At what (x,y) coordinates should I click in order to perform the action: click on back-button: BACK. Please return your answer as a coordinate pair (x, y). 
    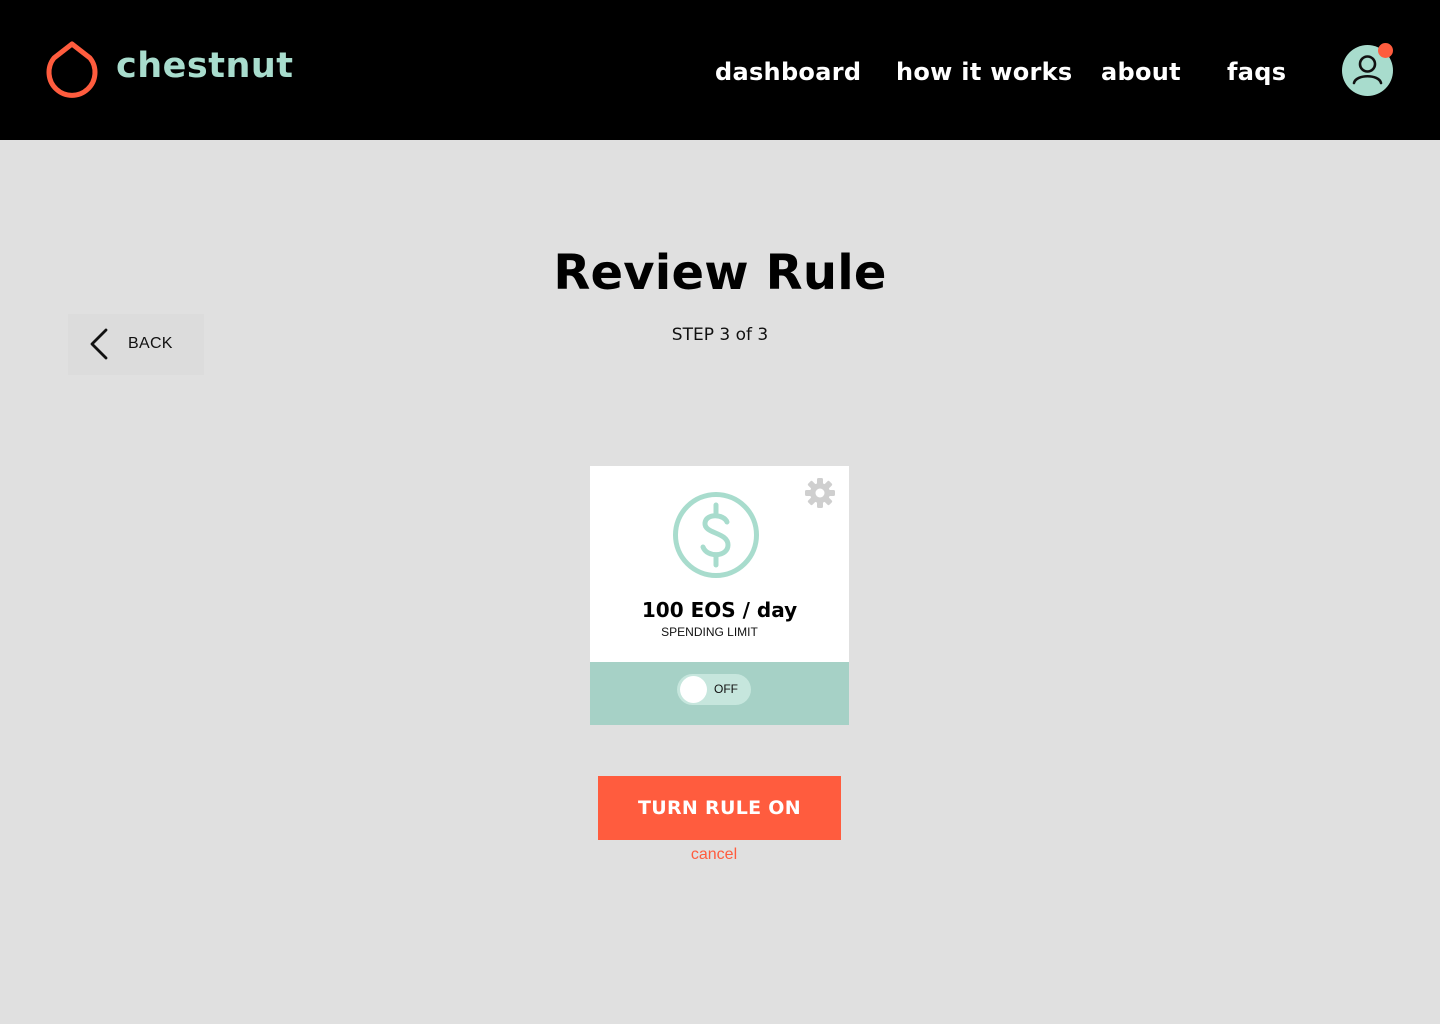
    Looking at the image, I should click on (136, 344).